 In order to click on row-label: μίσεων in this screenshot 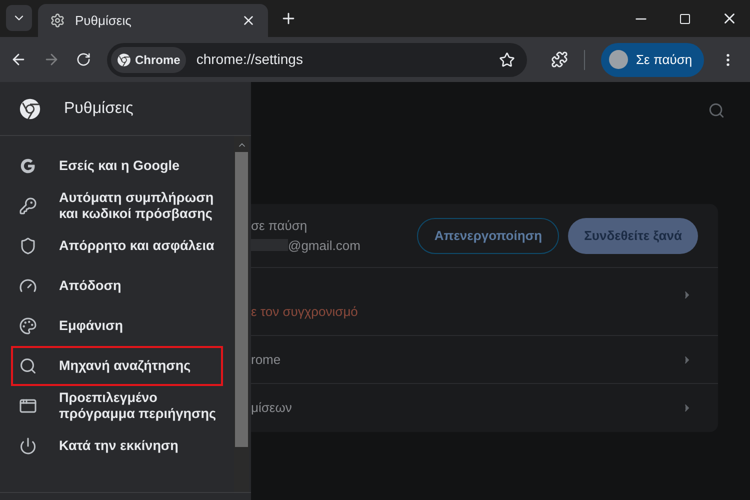, I will do `click(271, 408)`.